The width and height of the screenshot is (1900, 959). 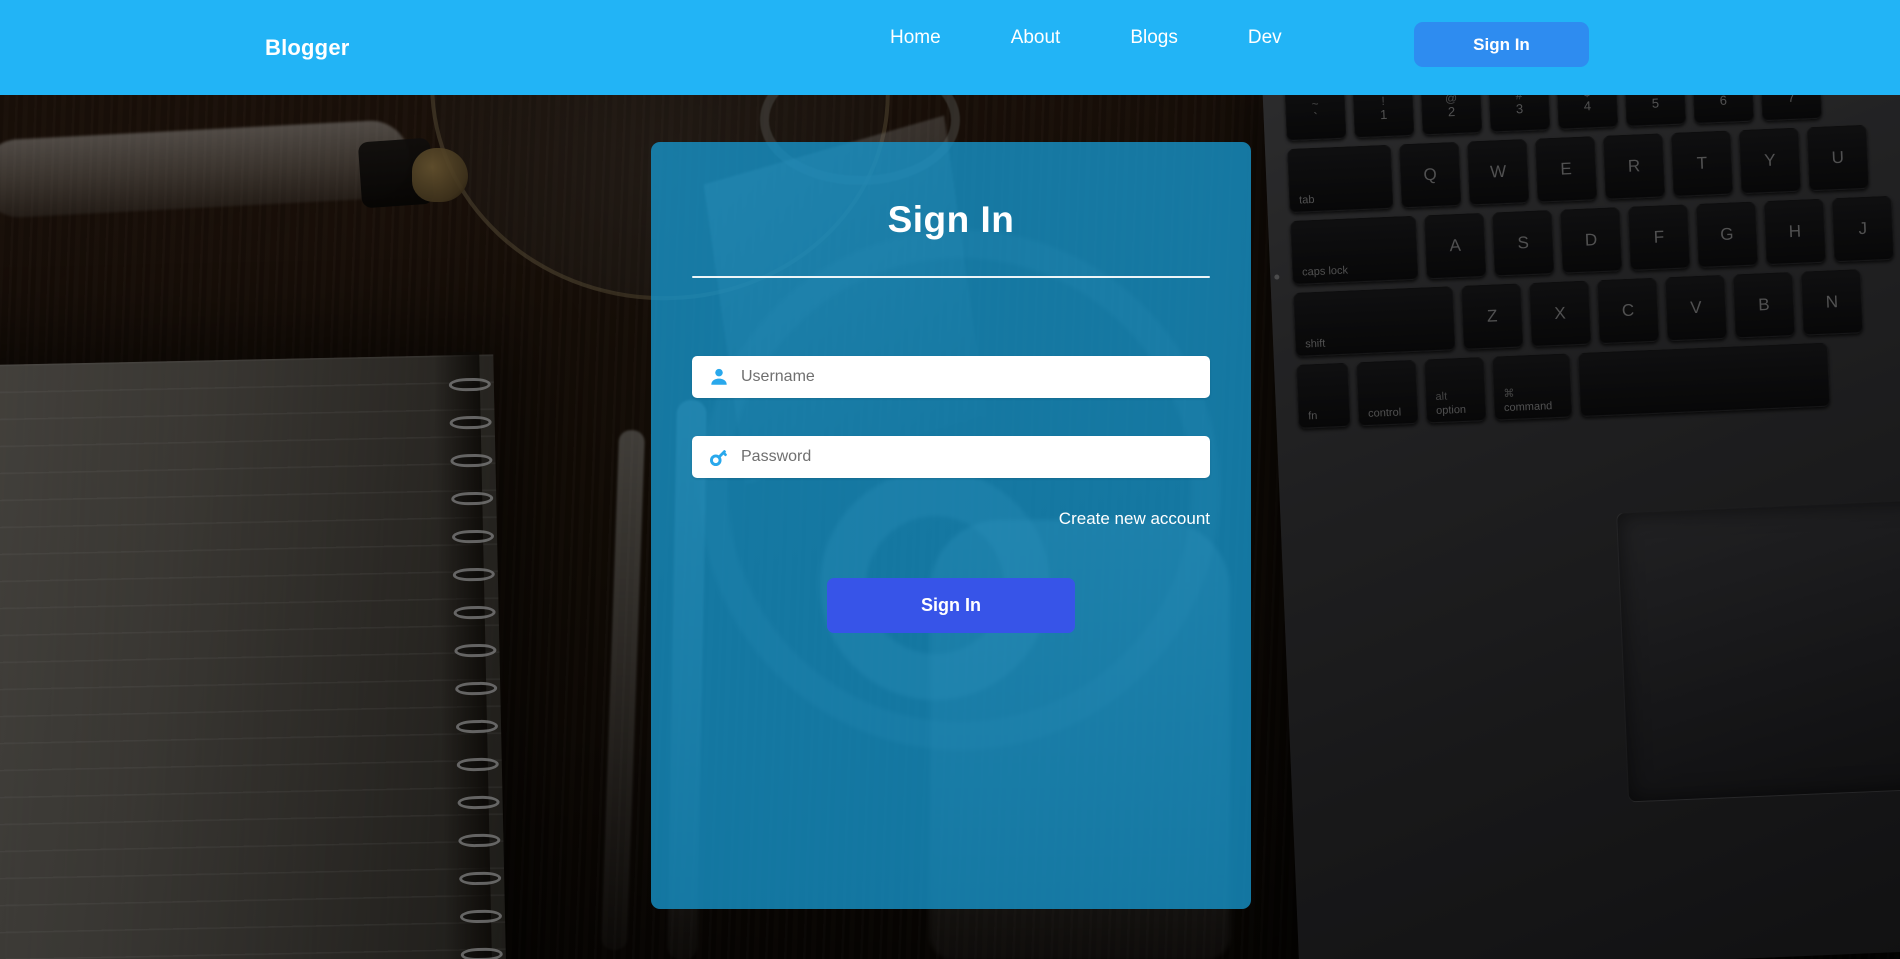 I want to click on nav-link-home: Home, so click(x=915, y=38).